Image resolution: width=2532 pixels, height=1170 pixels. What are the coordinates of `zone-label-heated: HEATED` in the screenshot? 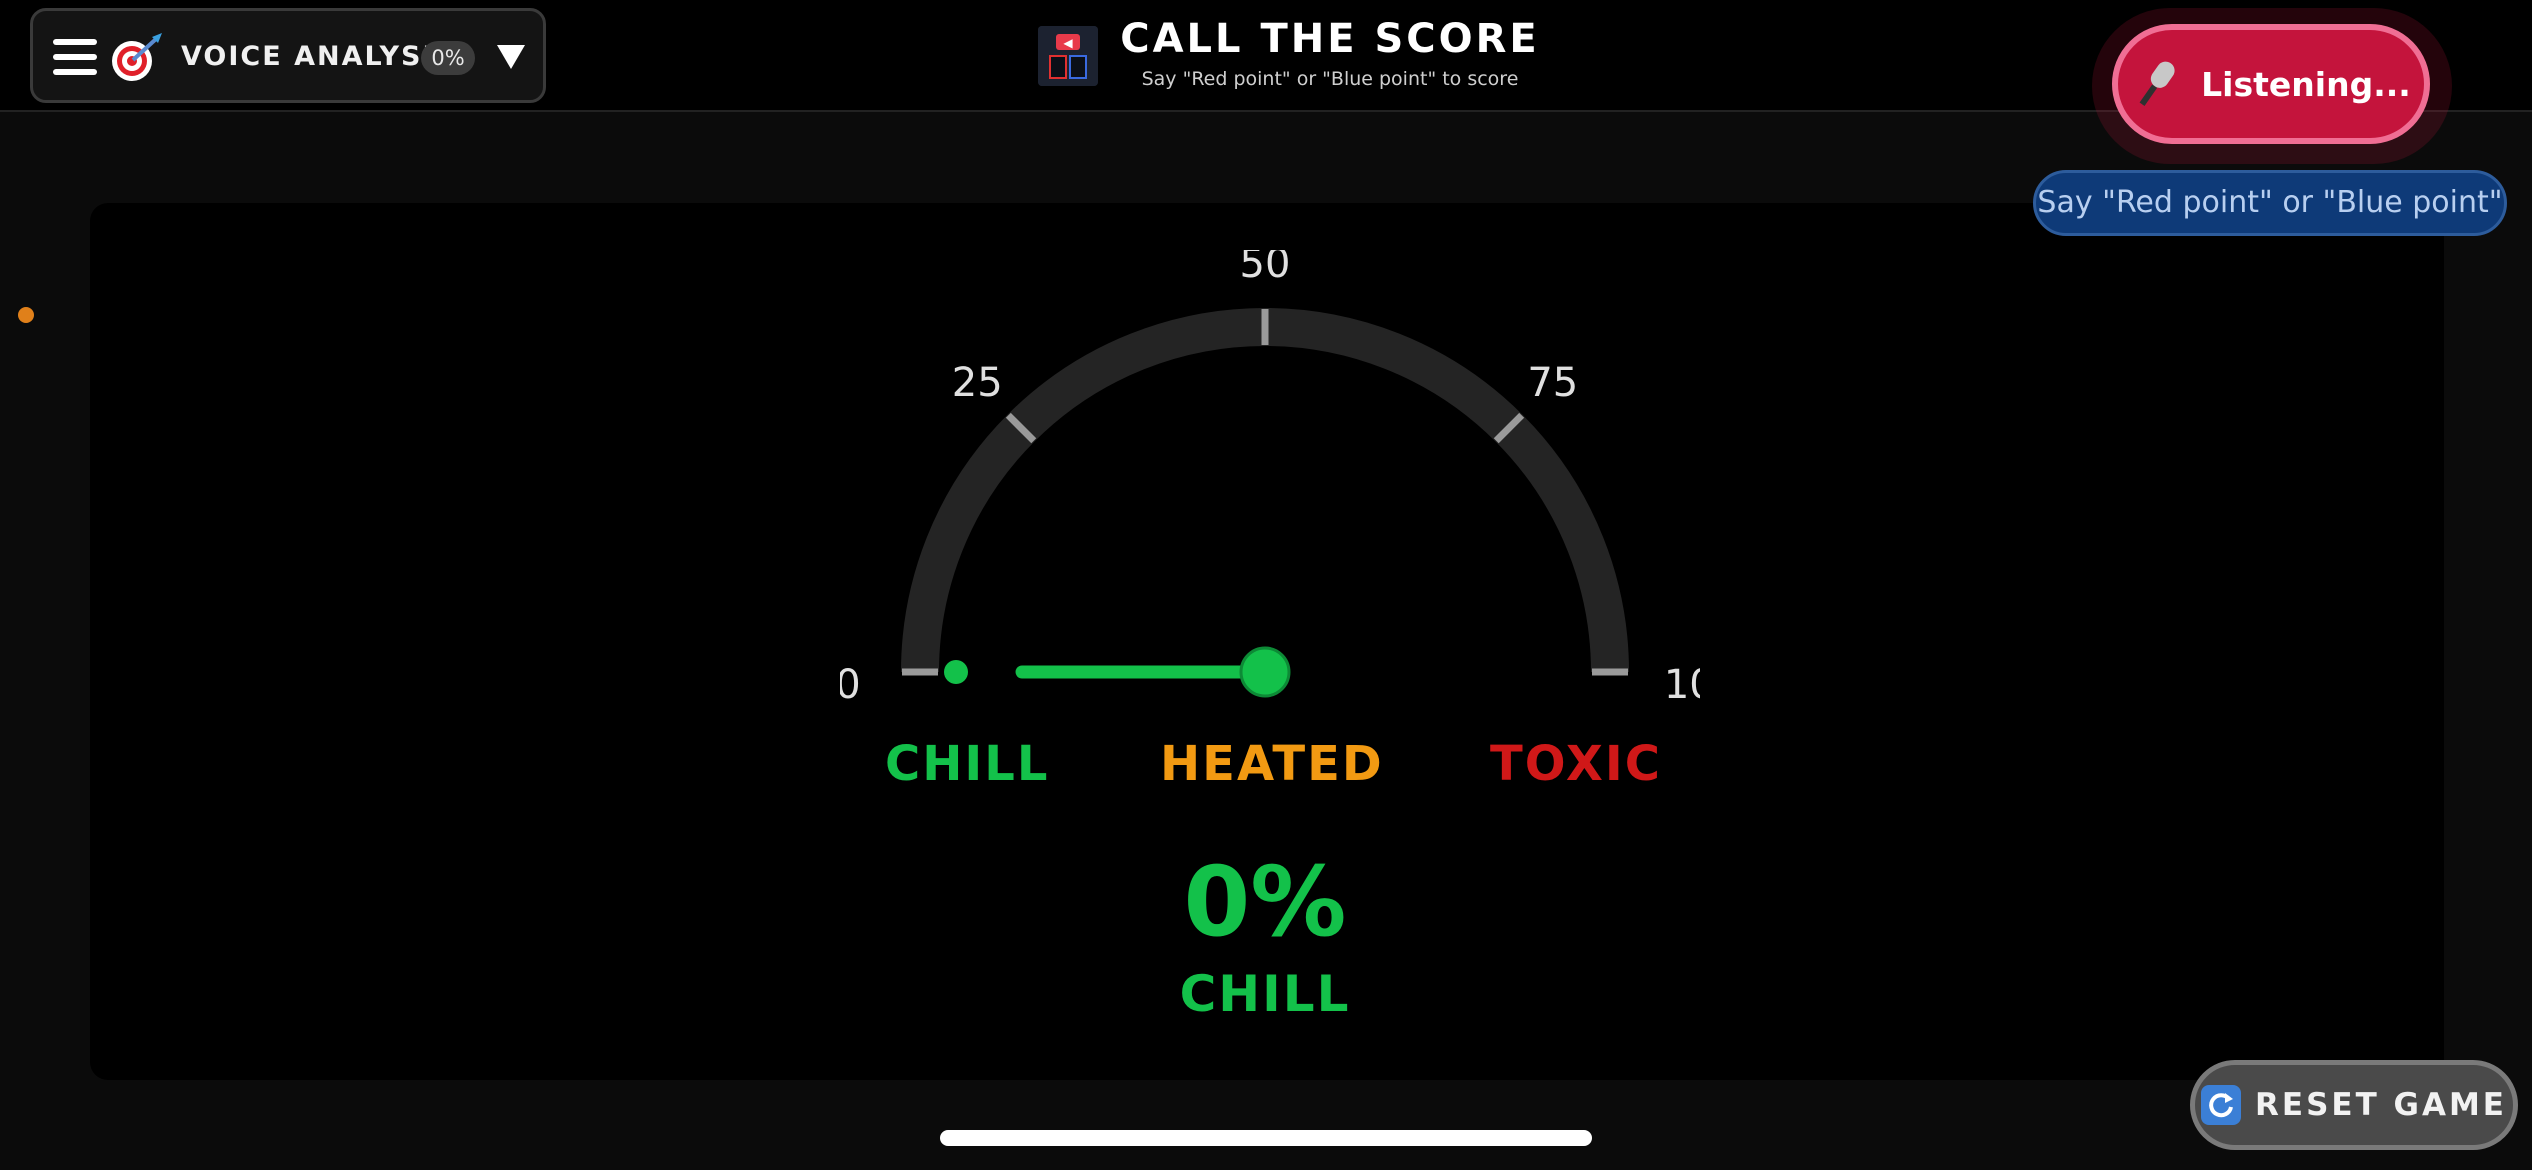 It's located at (1272, 764).